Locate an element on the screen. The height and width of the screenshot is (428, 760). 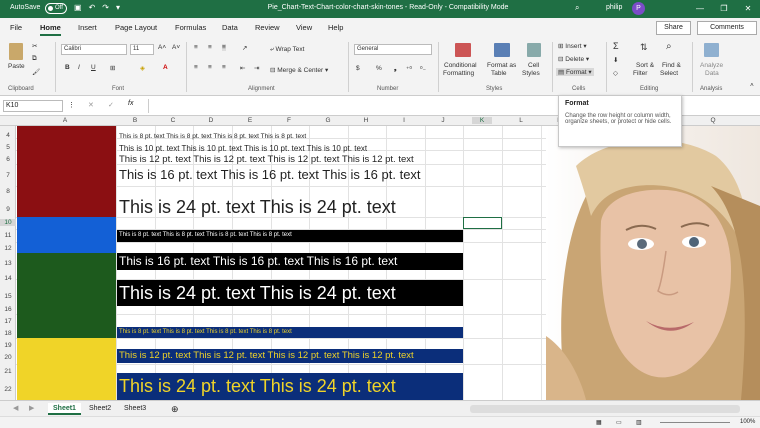
row-header-11: 11 is located at coordinates (8, 235).